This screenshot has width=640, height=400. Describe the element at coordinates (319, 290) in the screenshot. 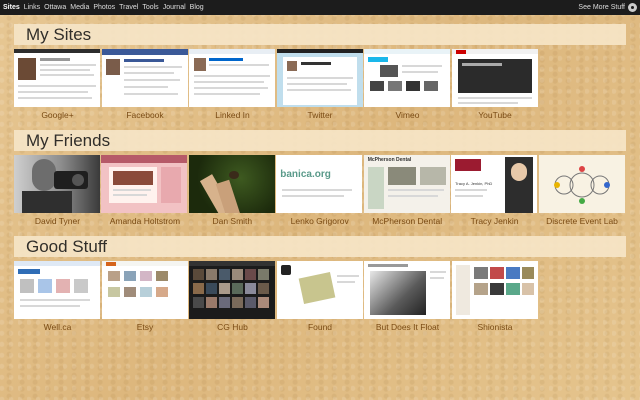

I see `thumbnail-found` at that location.